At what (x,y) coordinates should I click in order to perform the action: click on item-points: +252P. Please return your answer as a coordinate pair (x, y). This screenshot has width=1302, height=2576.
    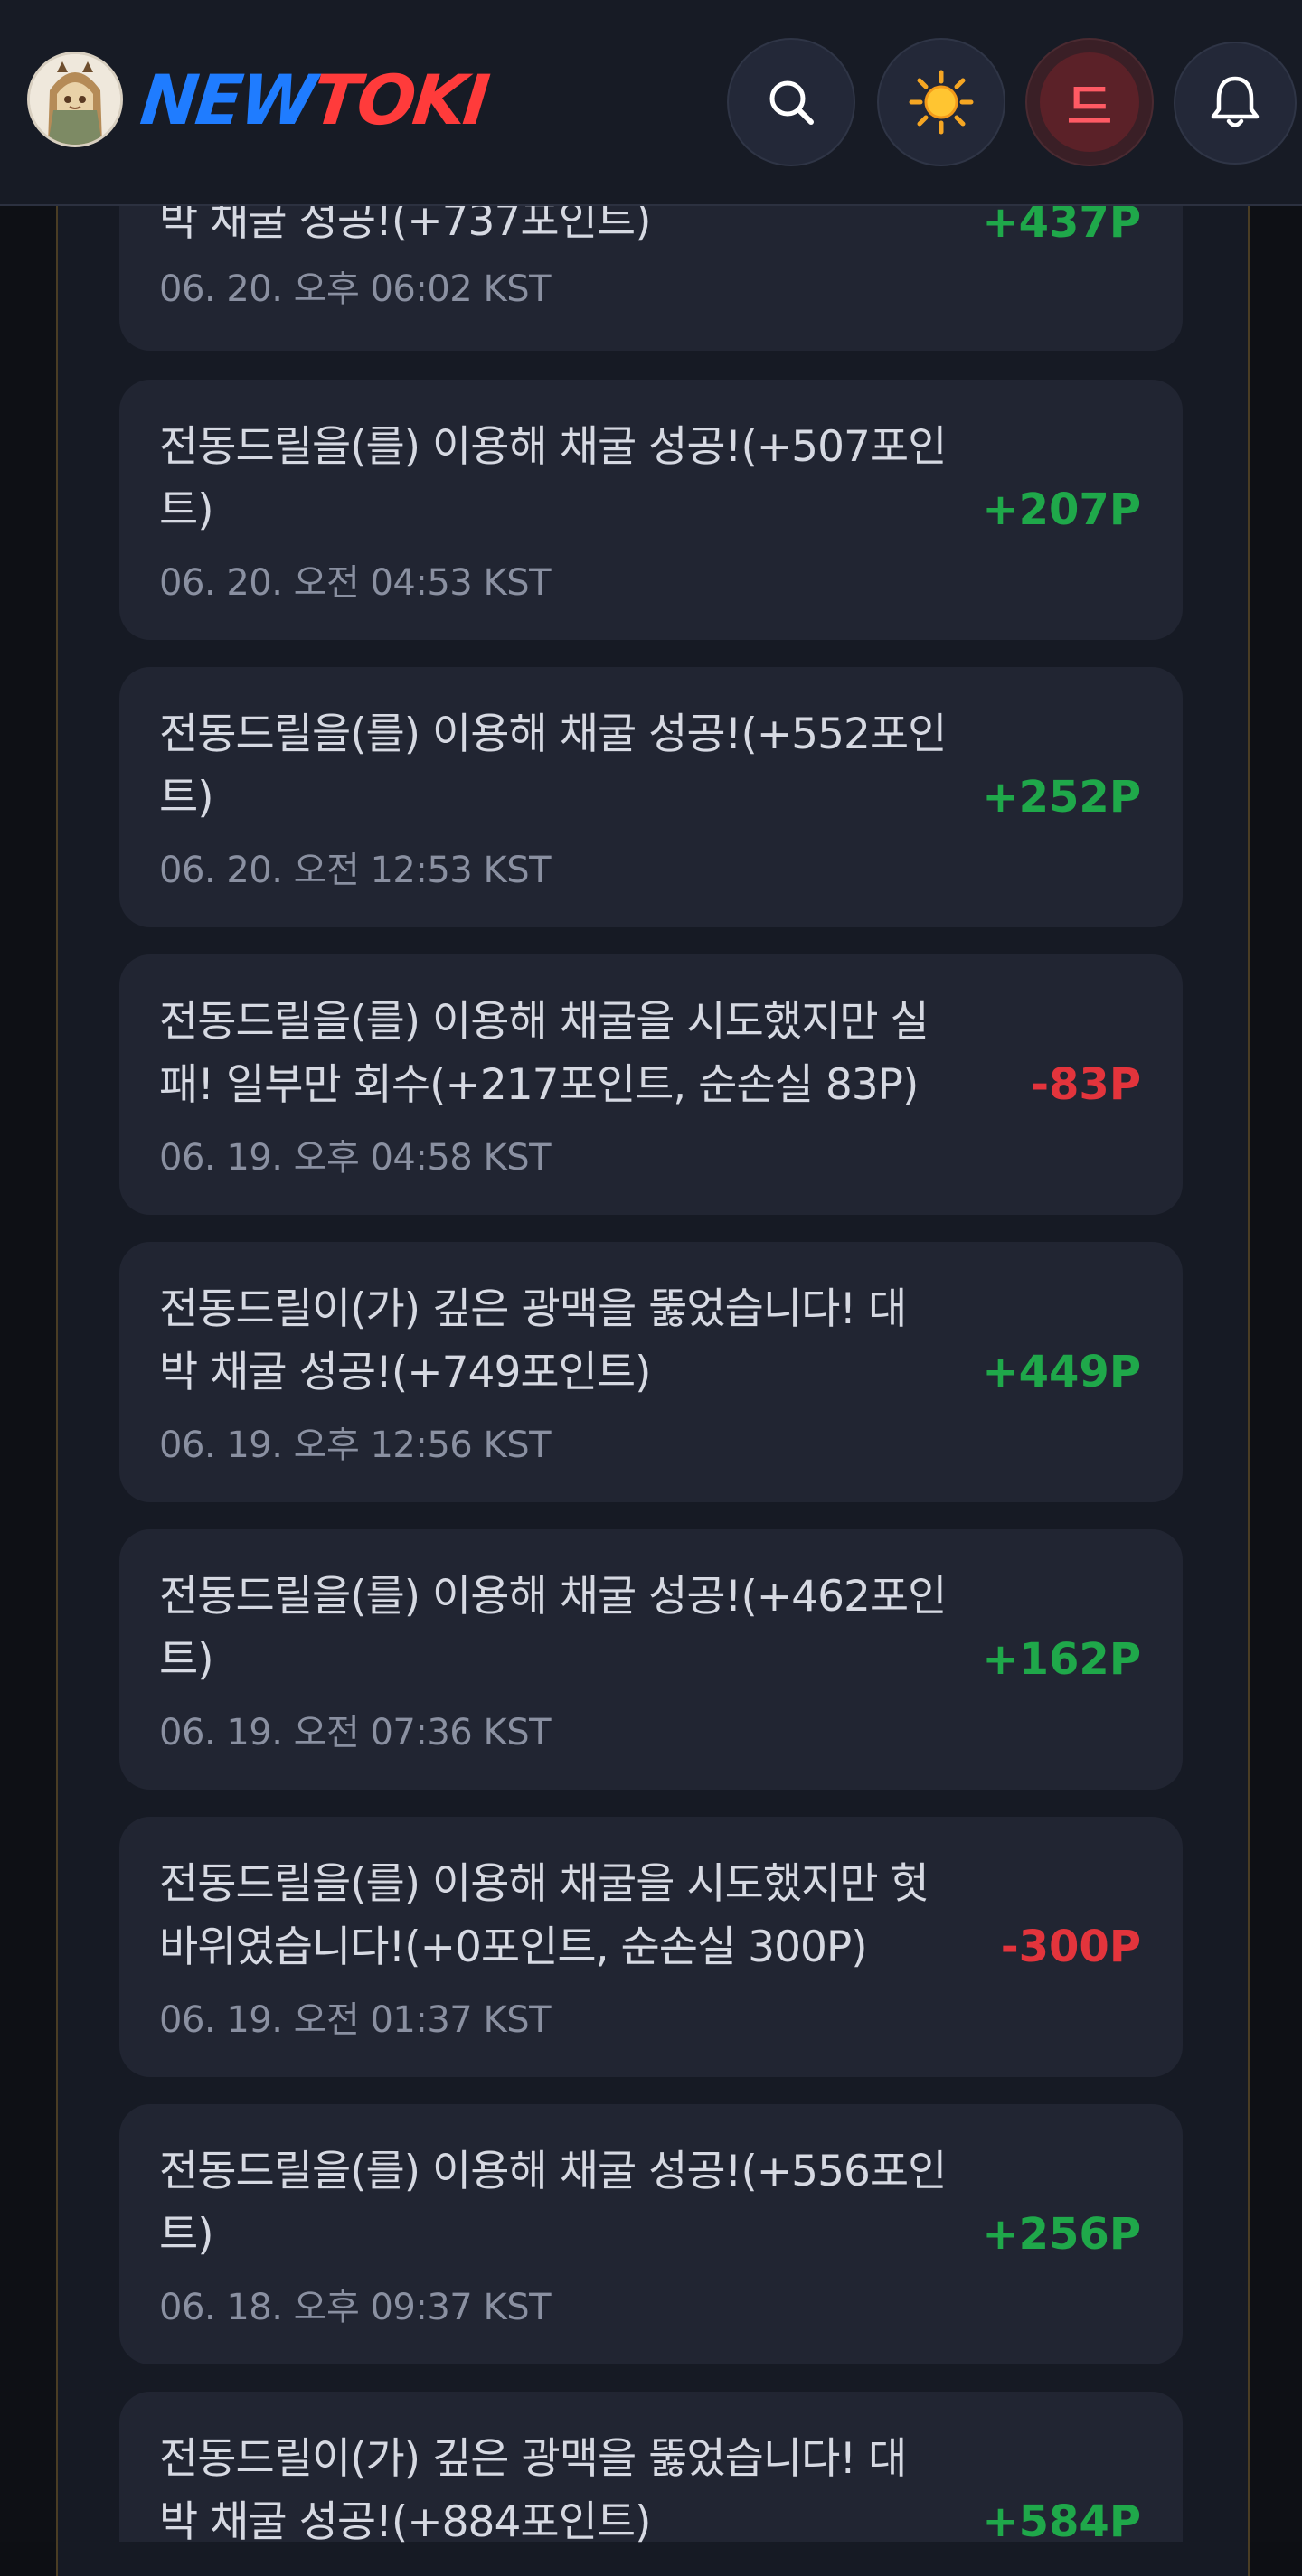
    Looking at the image, I should click on (1061, 798).